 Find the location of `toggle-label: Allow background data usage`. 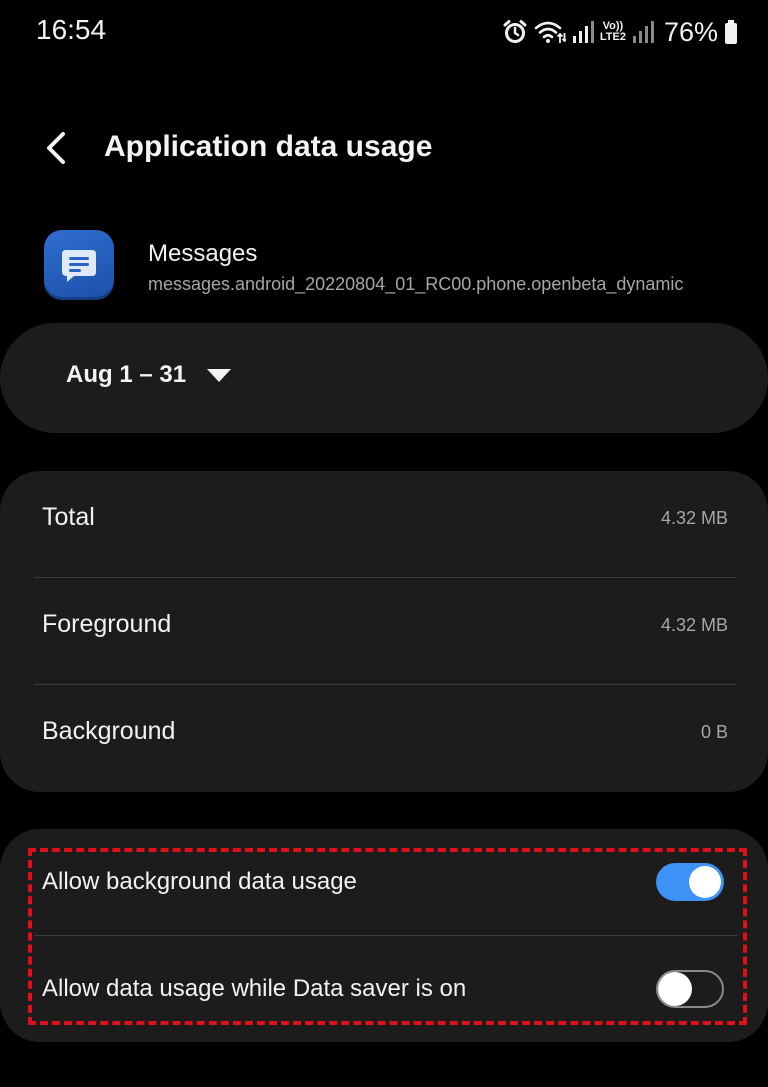

toggle-label: Allow background data usage is located at coordinates (199, 881).